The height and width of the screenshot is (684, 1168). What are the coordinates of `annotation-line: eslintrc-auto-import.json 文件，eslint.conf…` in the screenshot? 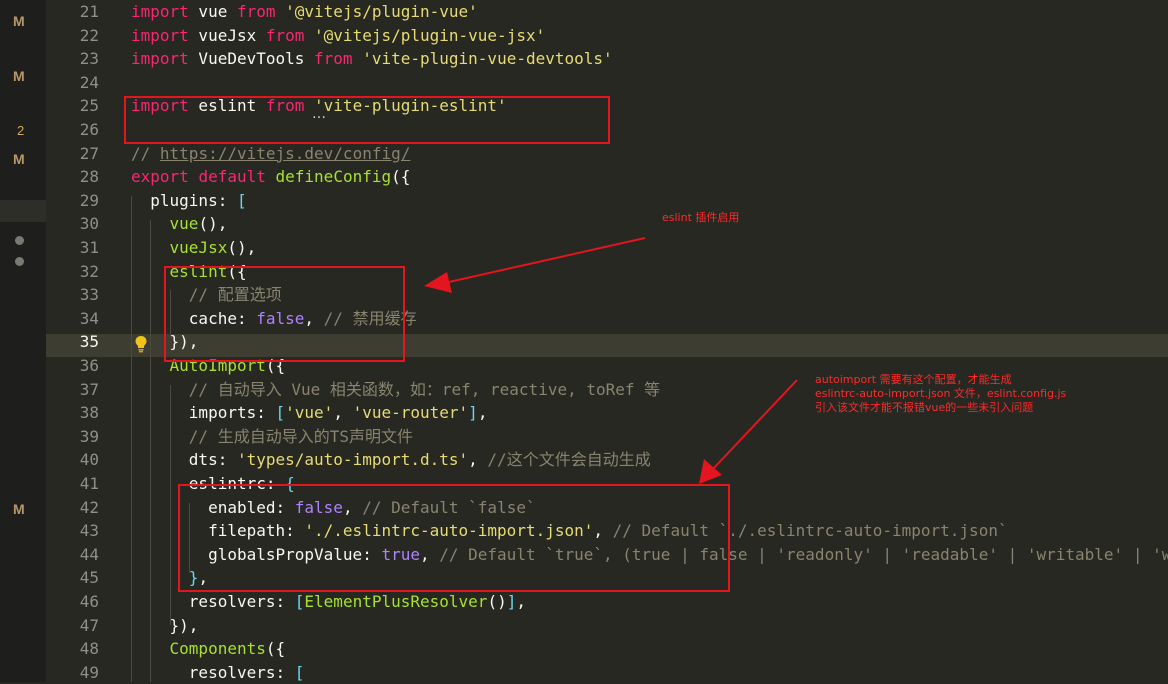 It's located at (941, 393).